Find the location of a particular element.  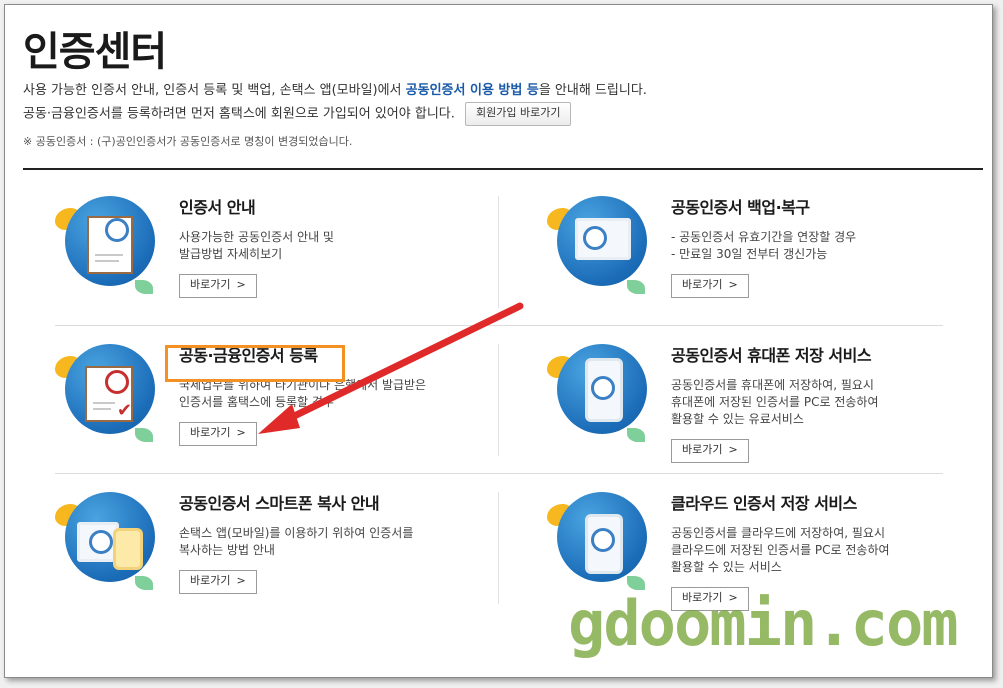

certificate-document-icon is located at coordinates (107, 248).